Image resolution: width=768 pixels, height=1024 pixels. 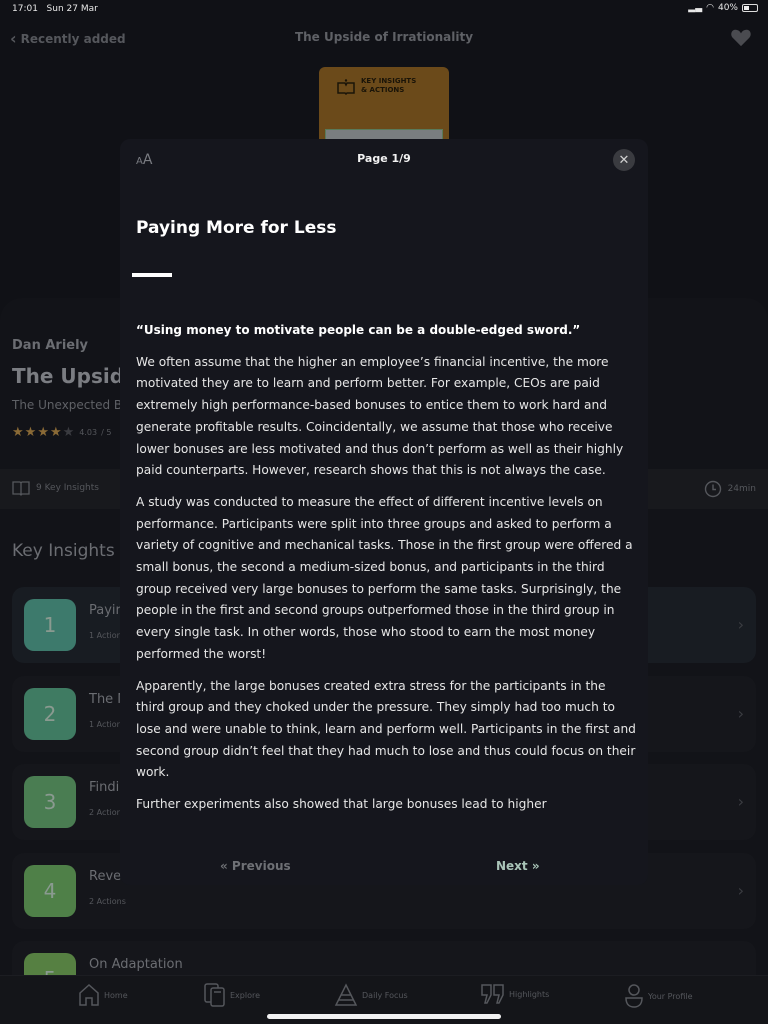 What do you see at coordinates (518, 866) in the screenshot?
I see `next-button: Next »` at bounding box center [518, 866].